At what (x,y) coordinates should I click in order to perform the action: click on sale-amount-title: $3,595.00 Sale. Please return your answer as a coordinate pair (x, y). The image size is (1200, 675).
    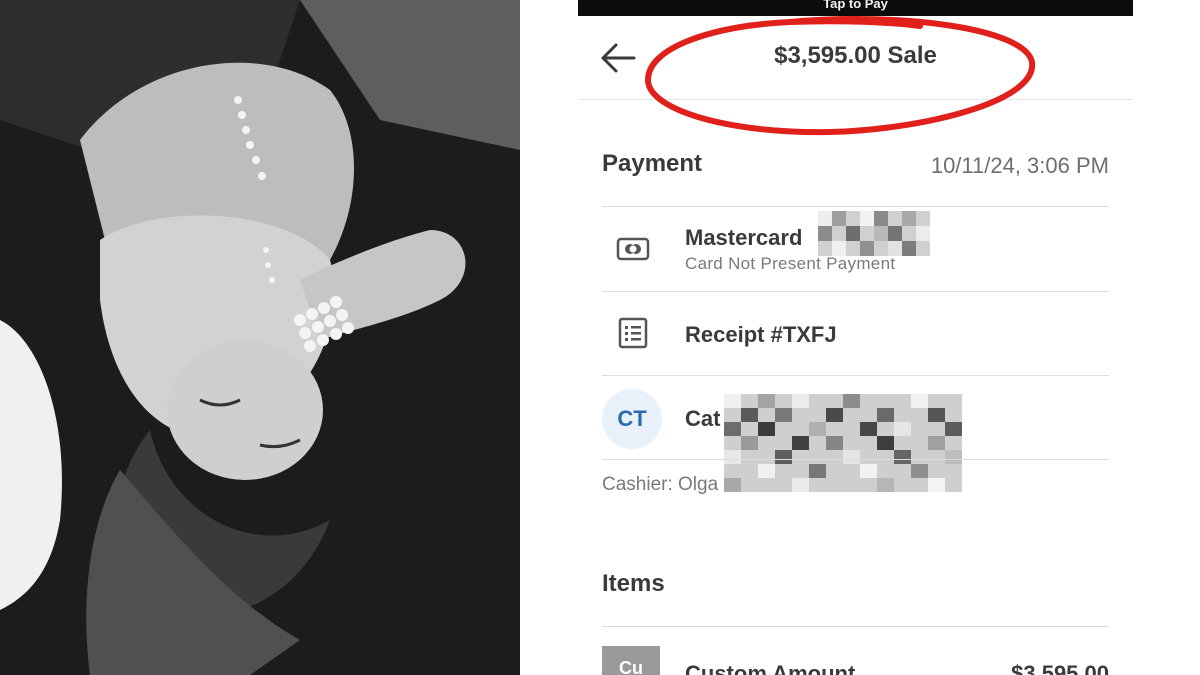
    Looking at the image, I should click on (855, 55).